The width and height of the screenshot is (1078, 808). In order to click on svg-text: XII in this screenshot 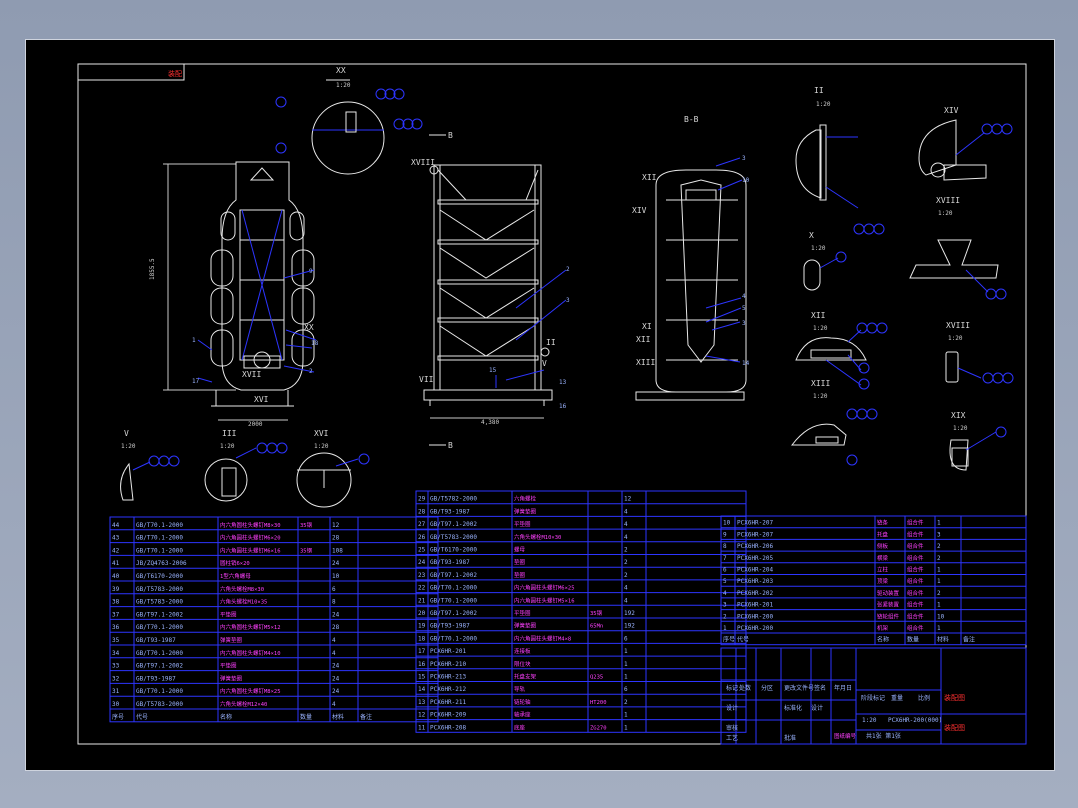, I will do `click(643, 339)`.